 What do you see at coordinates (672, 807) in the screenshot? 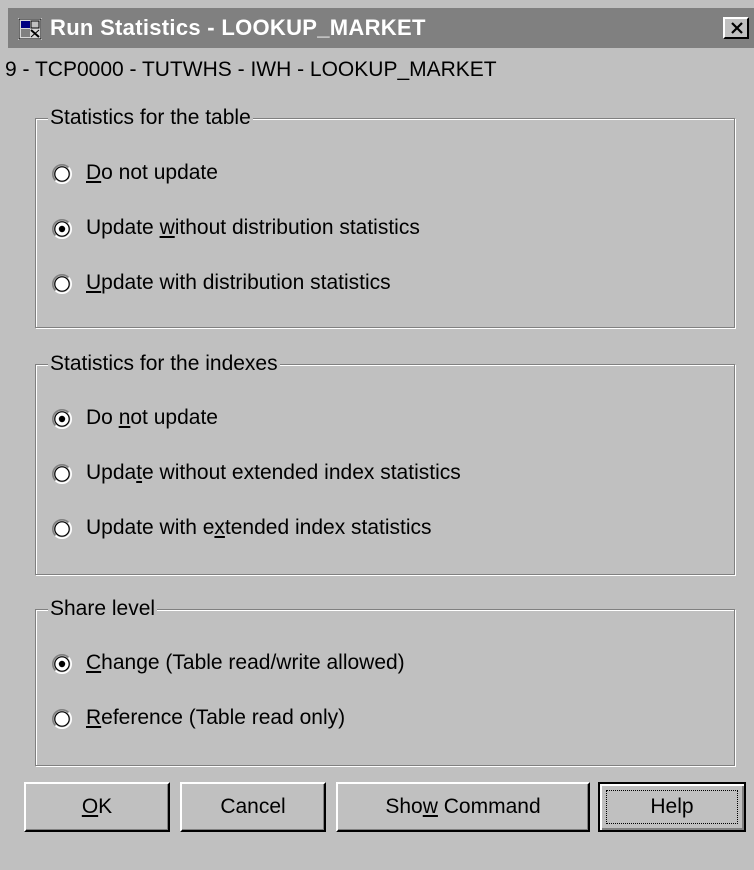
I see `help-button: Help` at bounding box center [672, 807].